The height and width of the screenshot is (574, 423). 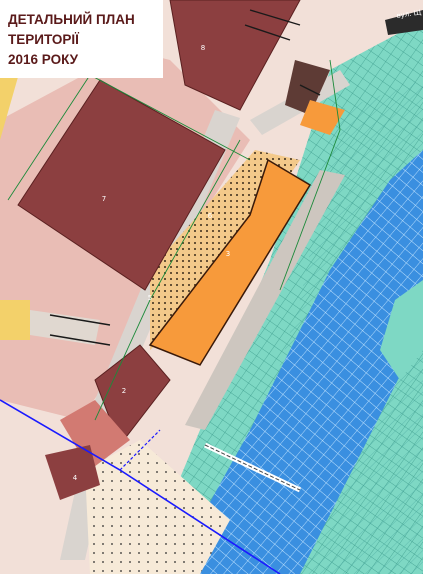 What do you see at coordinates (81, 39) in the screenshot?
I see `plan-title-box: ДЕТАЛЬНИЙ ПЛАН ТЕРИТОРІЇ 2016 РОКУ` at bounding box center [81, 39].